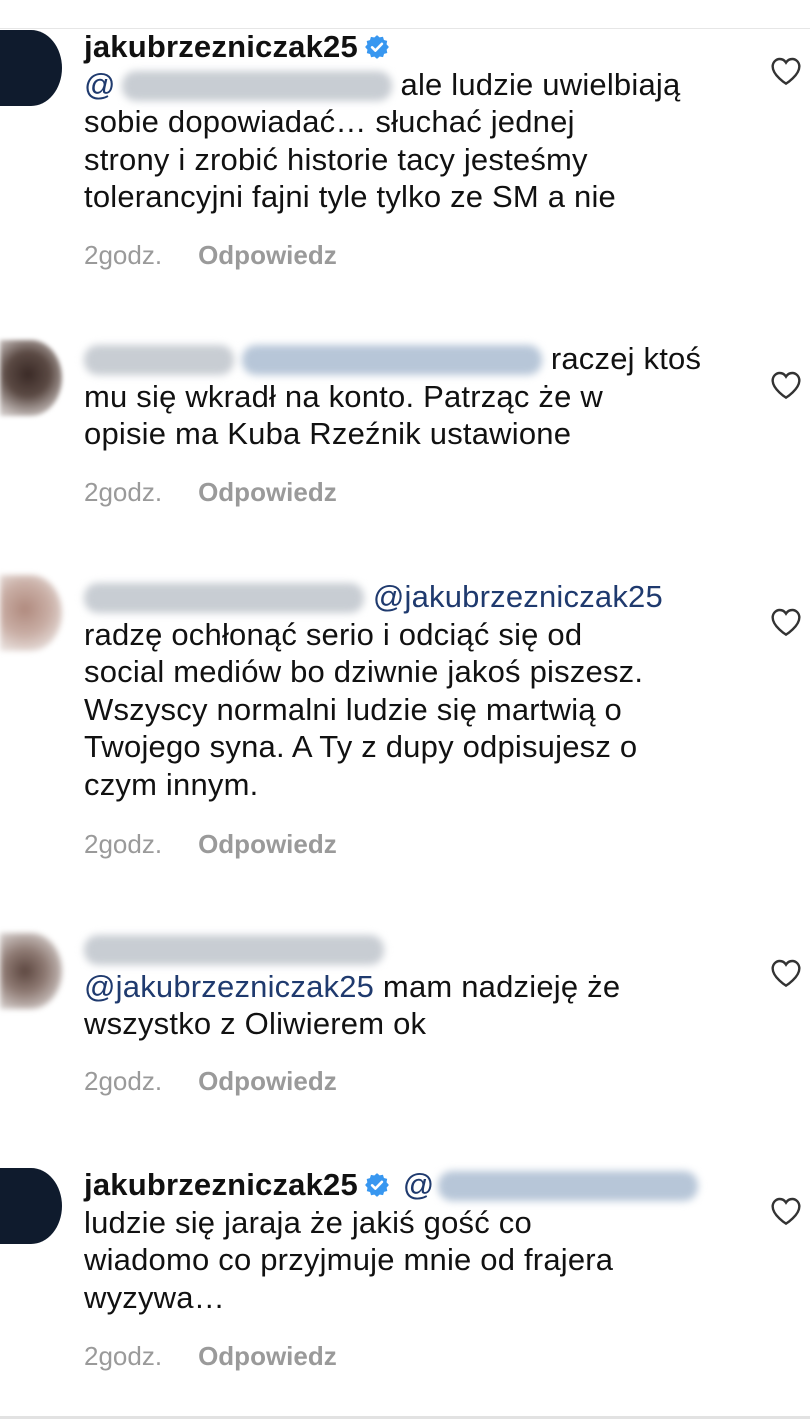  What do you see at coordinates (364, 671) in the screenshot?
I see `comment-line: social mediów bo dziwnie jakoś piszesz.` at bounding box center [364, 671].